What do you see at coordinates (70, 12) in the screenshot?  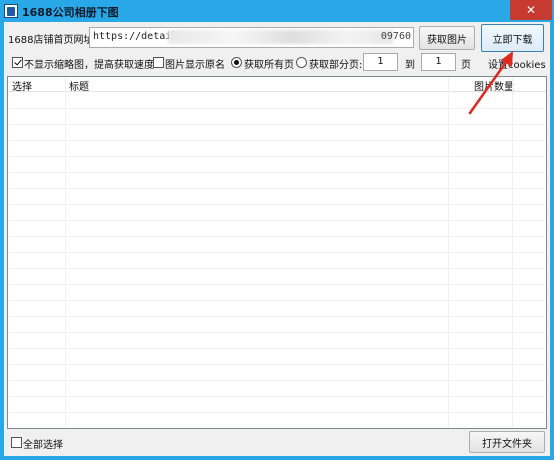 I see `window-title: 1688公司相册下图` at bounding box center [70, 12].